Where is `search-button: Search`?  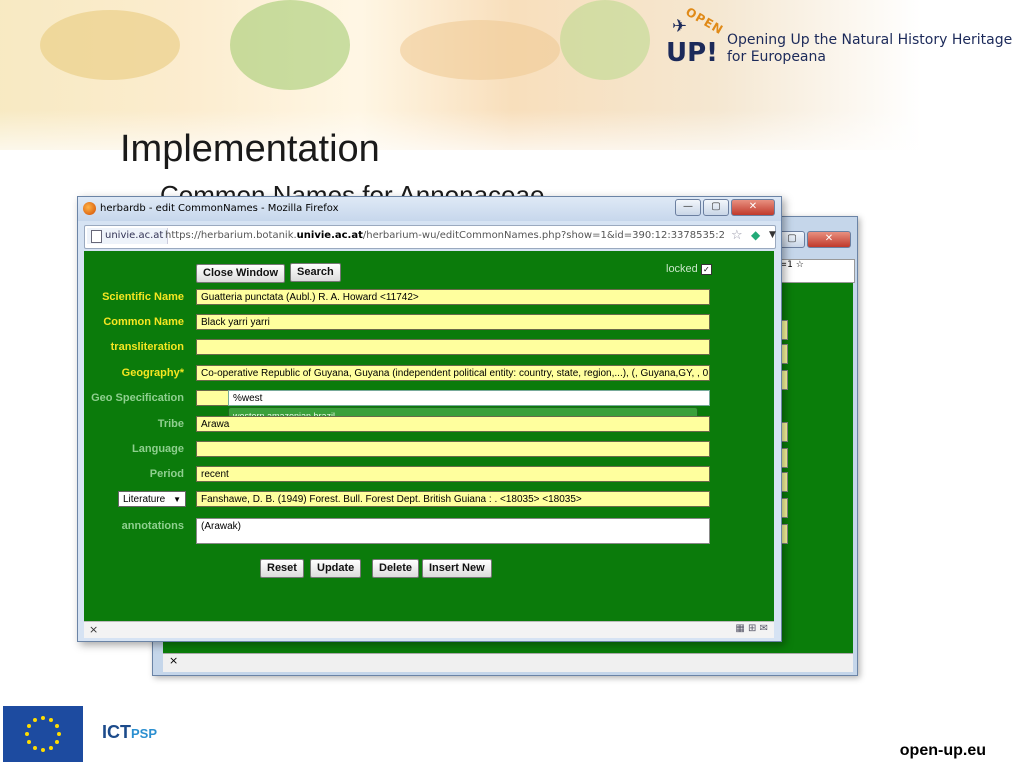 search-button: Search is located at coordinates (315, 272).